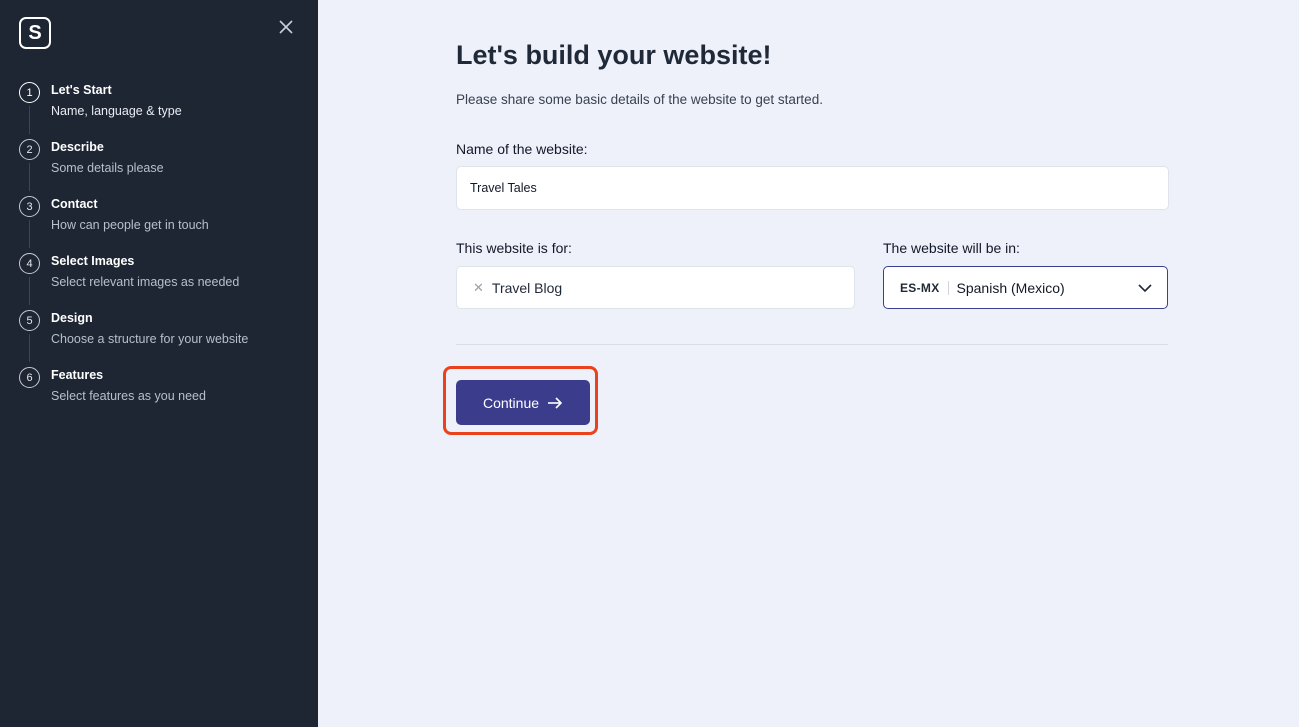 The height and width of the screenshot is (727, 1299). I want to click on logo-letter: S, so click(35, 33).